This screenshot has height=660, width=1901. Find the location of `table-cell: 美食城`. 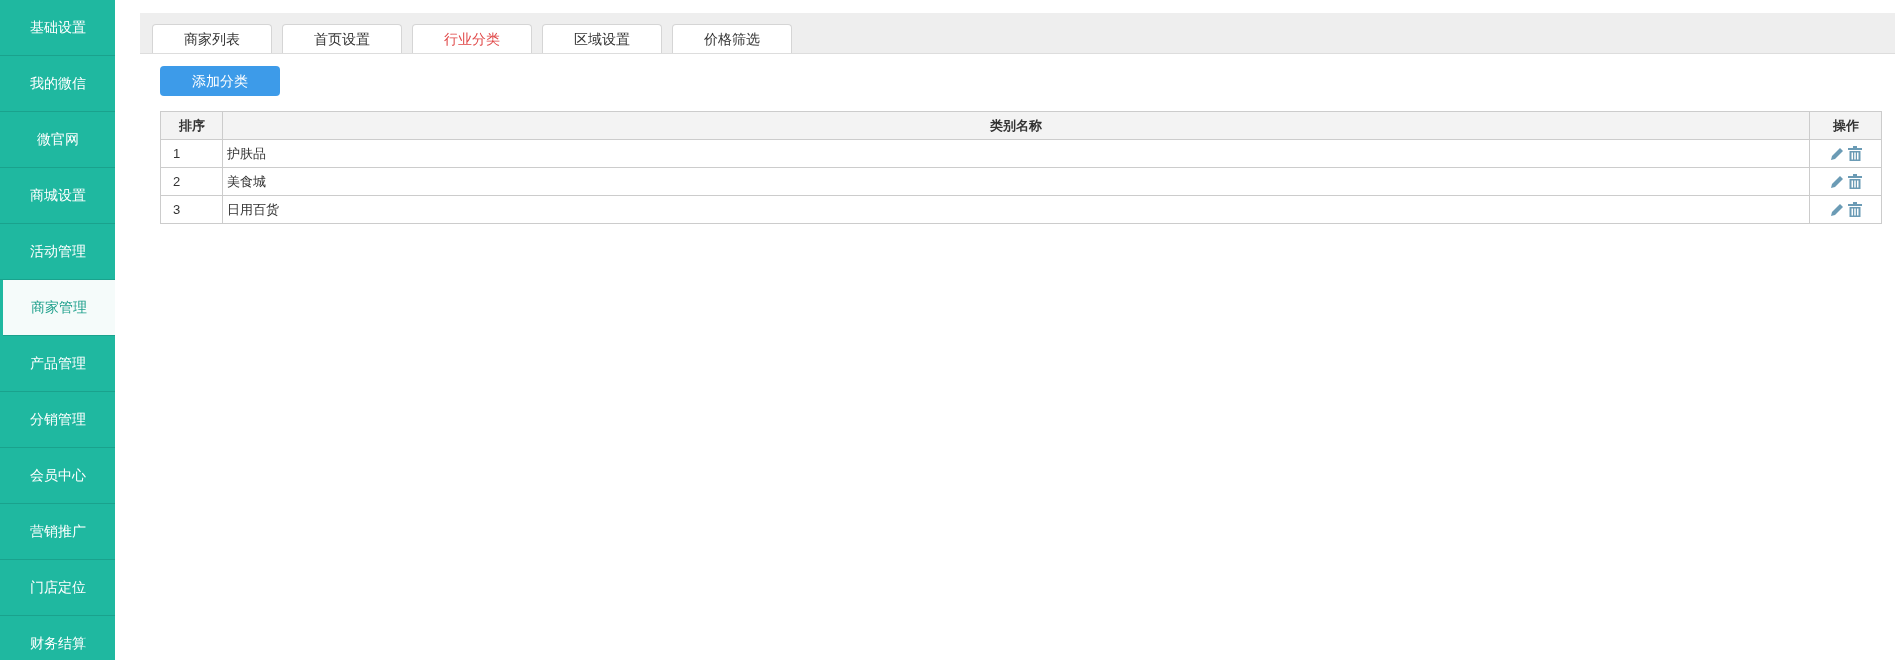

table-cell: 美食城 is located at coordinates (1016, 181).